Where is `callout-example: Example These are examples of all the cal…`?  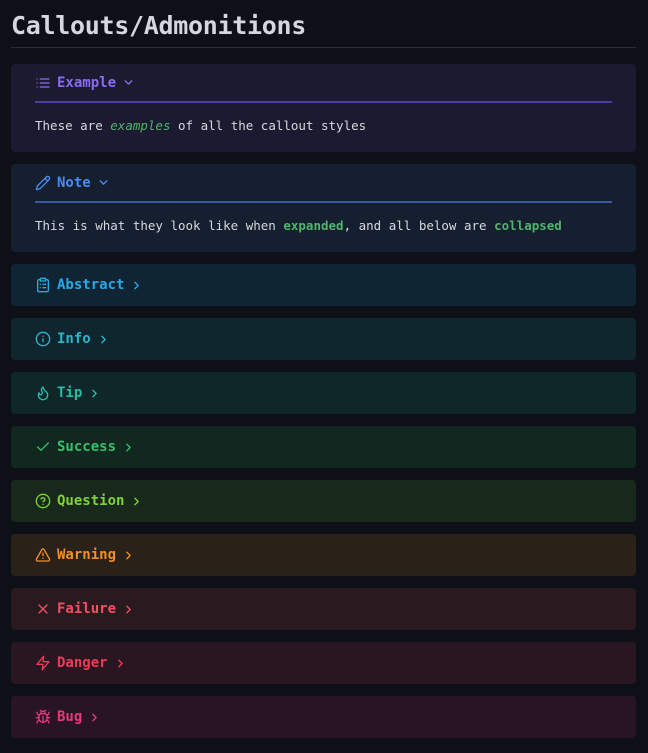 callout-example: Example These are examples of all the cal… is located at coordinates (323, 108).